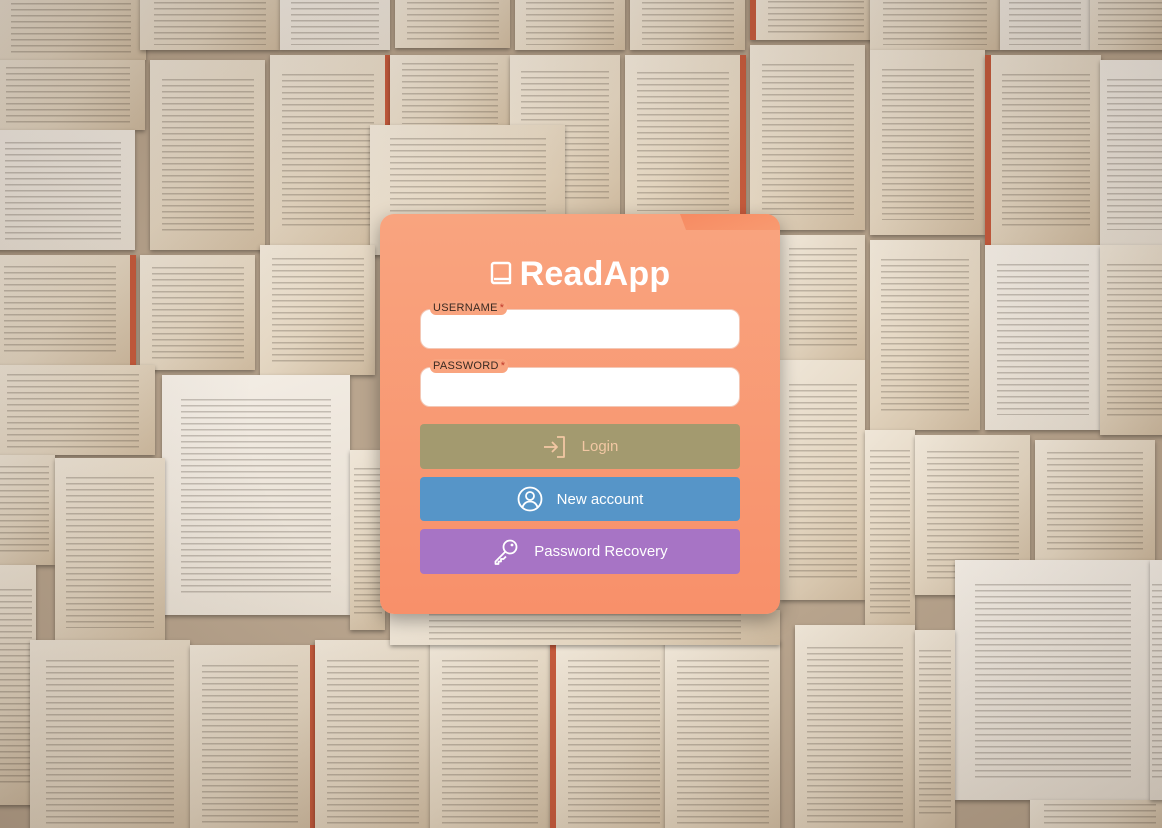 The height and width of the screenshot is (828, 1162). I want to click on new-account-button-label: New account, so click(600, 499).